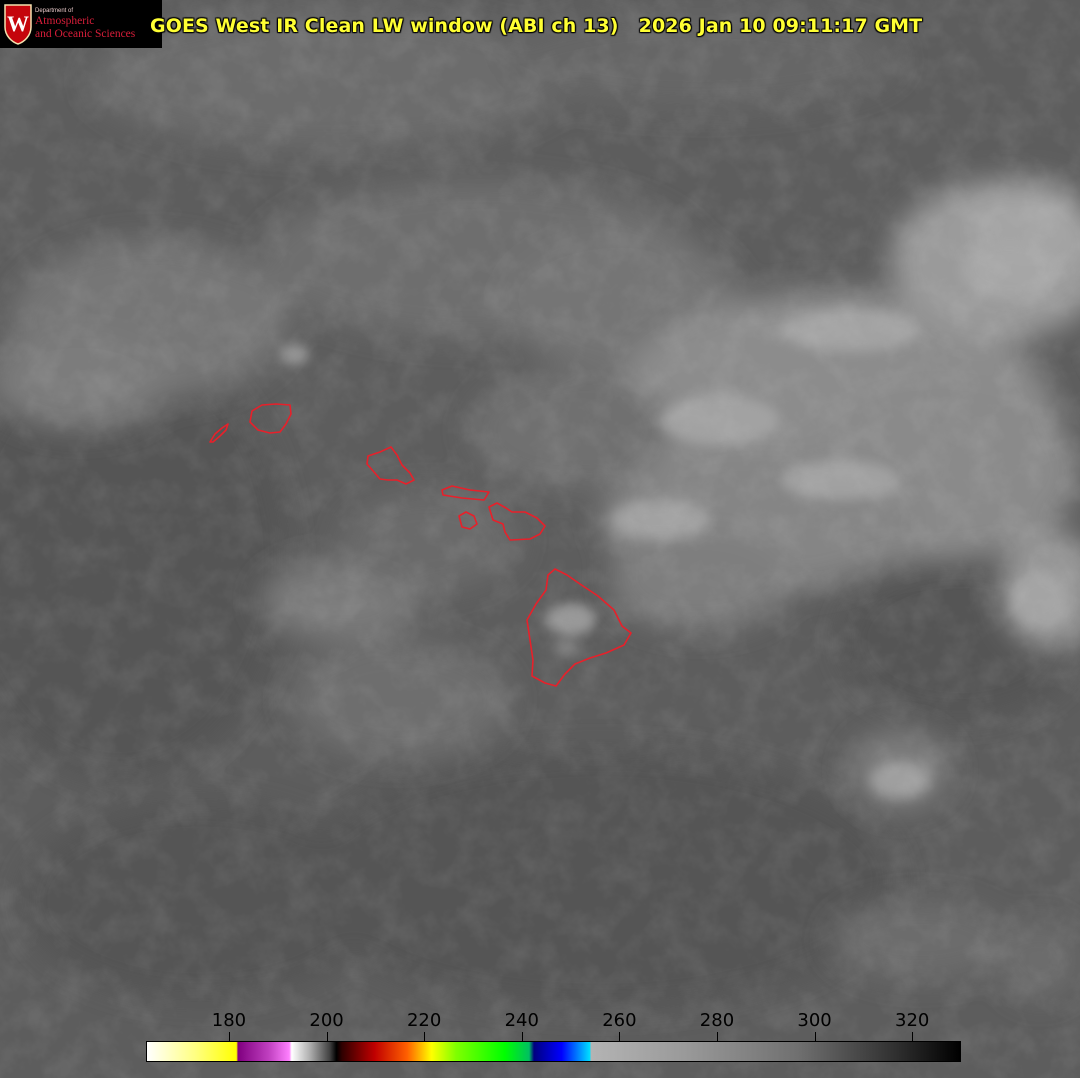 The height and width of the screenshot is (1078, 1080). Describe the element at coordinates (553, 1051) in the screenshot. I see `temperature-colorbar` at that location.